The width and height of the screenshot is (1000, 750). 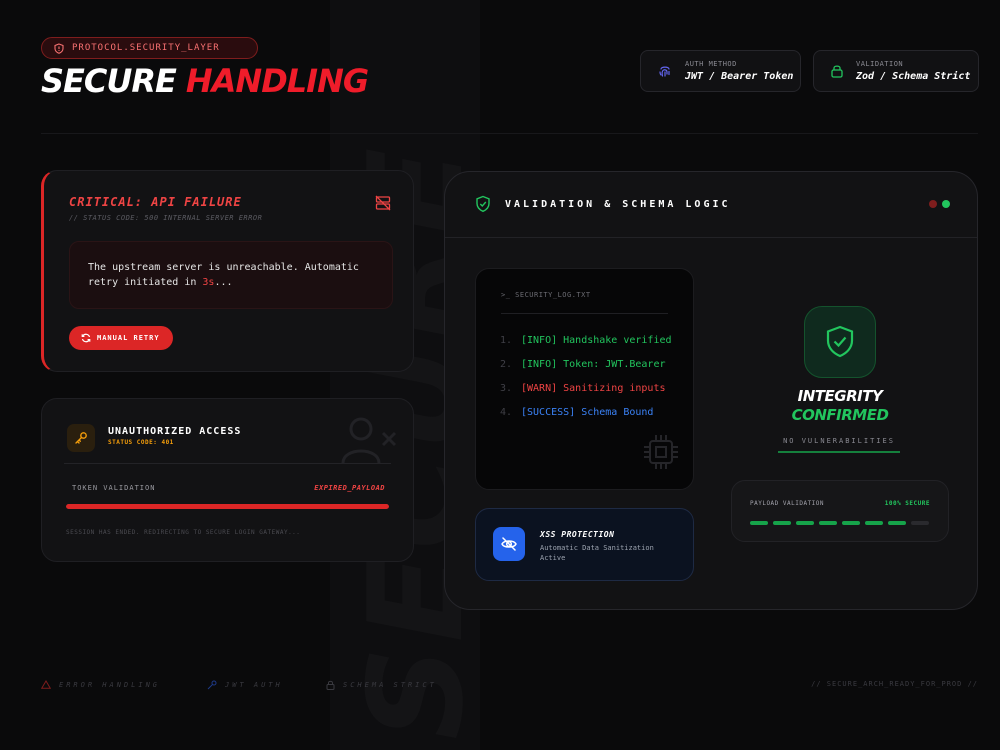 I want to click on log-line-number: 3., so click(x=506, y=388).